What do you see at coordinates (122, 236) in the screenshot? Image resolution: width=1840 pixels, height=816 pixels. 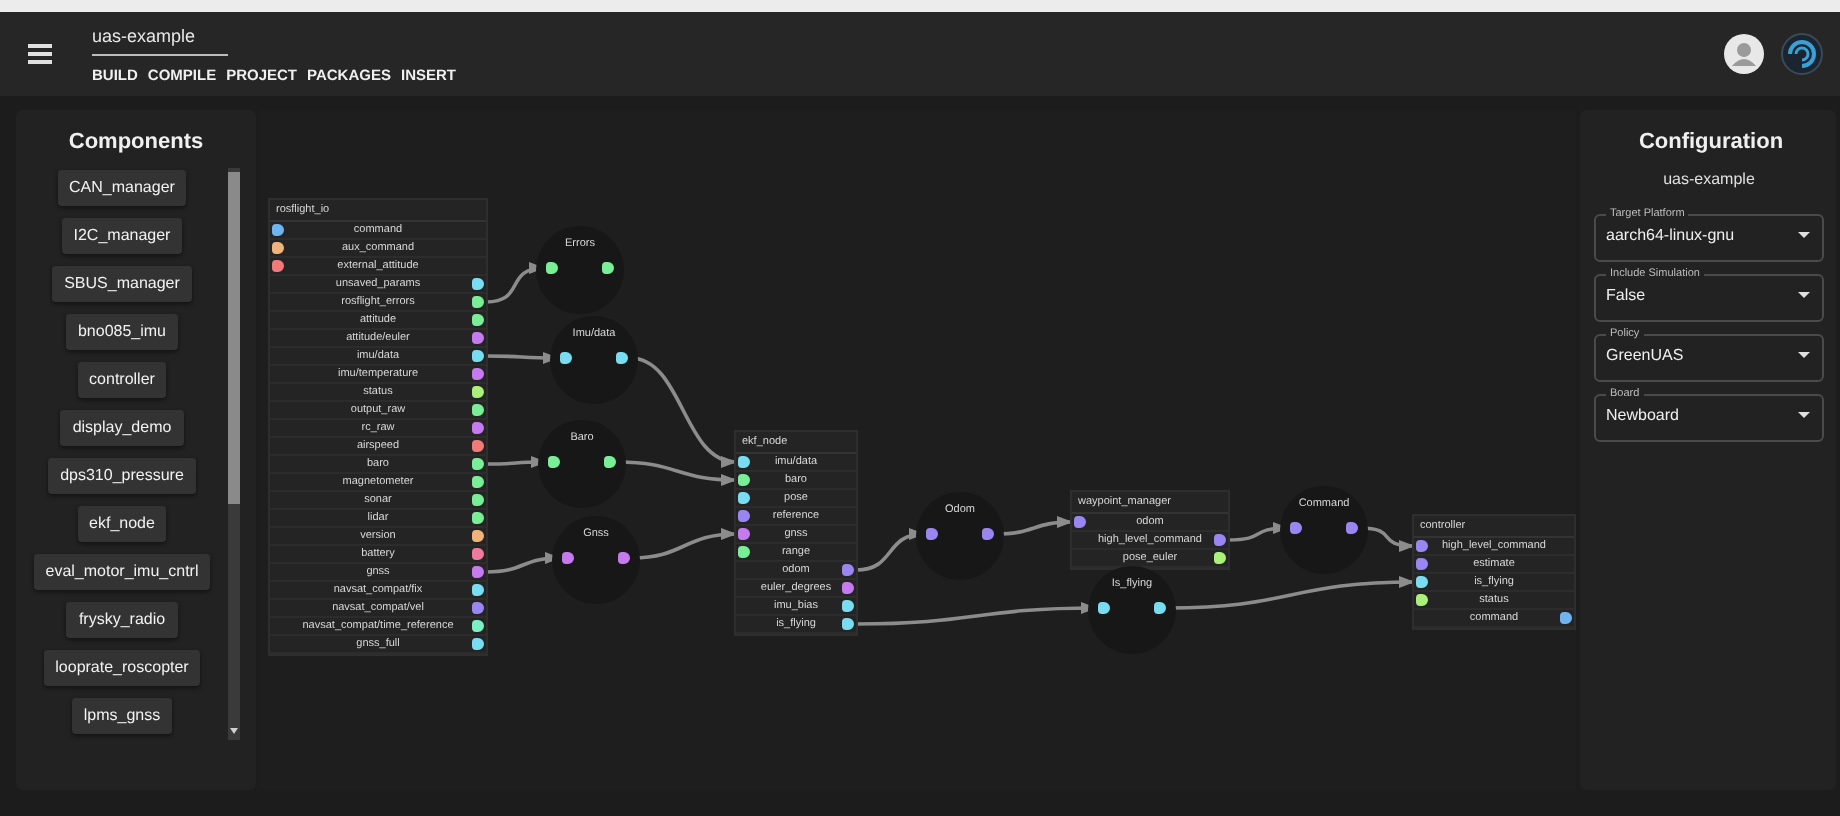 I see `component-button: I2C_manager` at bounding box center [122, 236].